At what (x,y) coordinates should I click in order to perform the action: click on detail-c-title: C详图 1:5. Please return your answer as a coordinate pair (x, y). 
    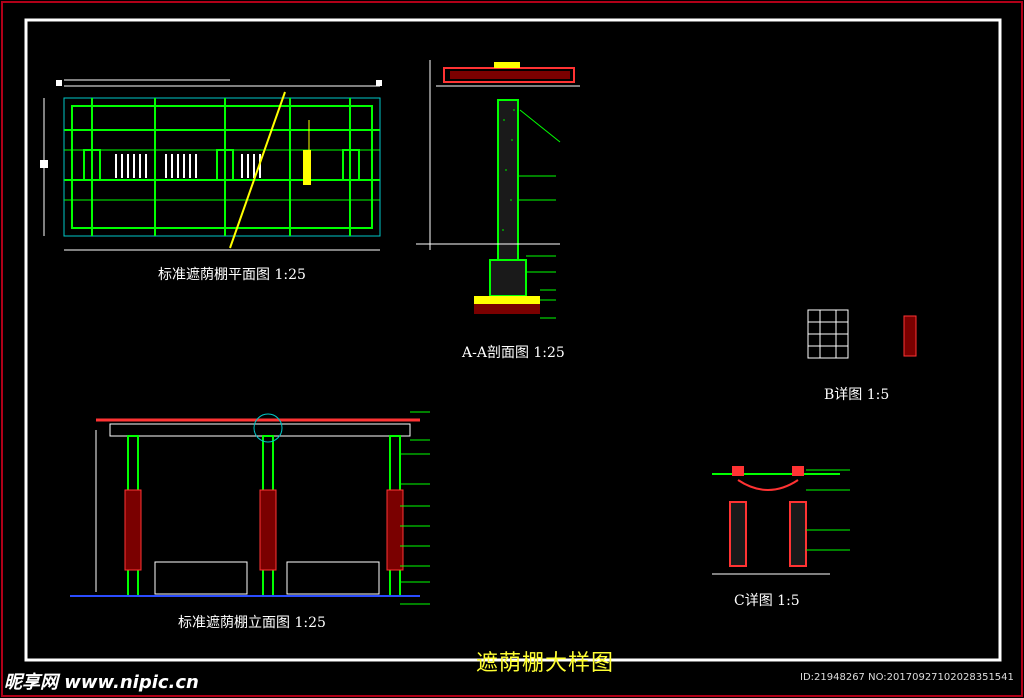
    Looking at the image, I should click on (767, 601).